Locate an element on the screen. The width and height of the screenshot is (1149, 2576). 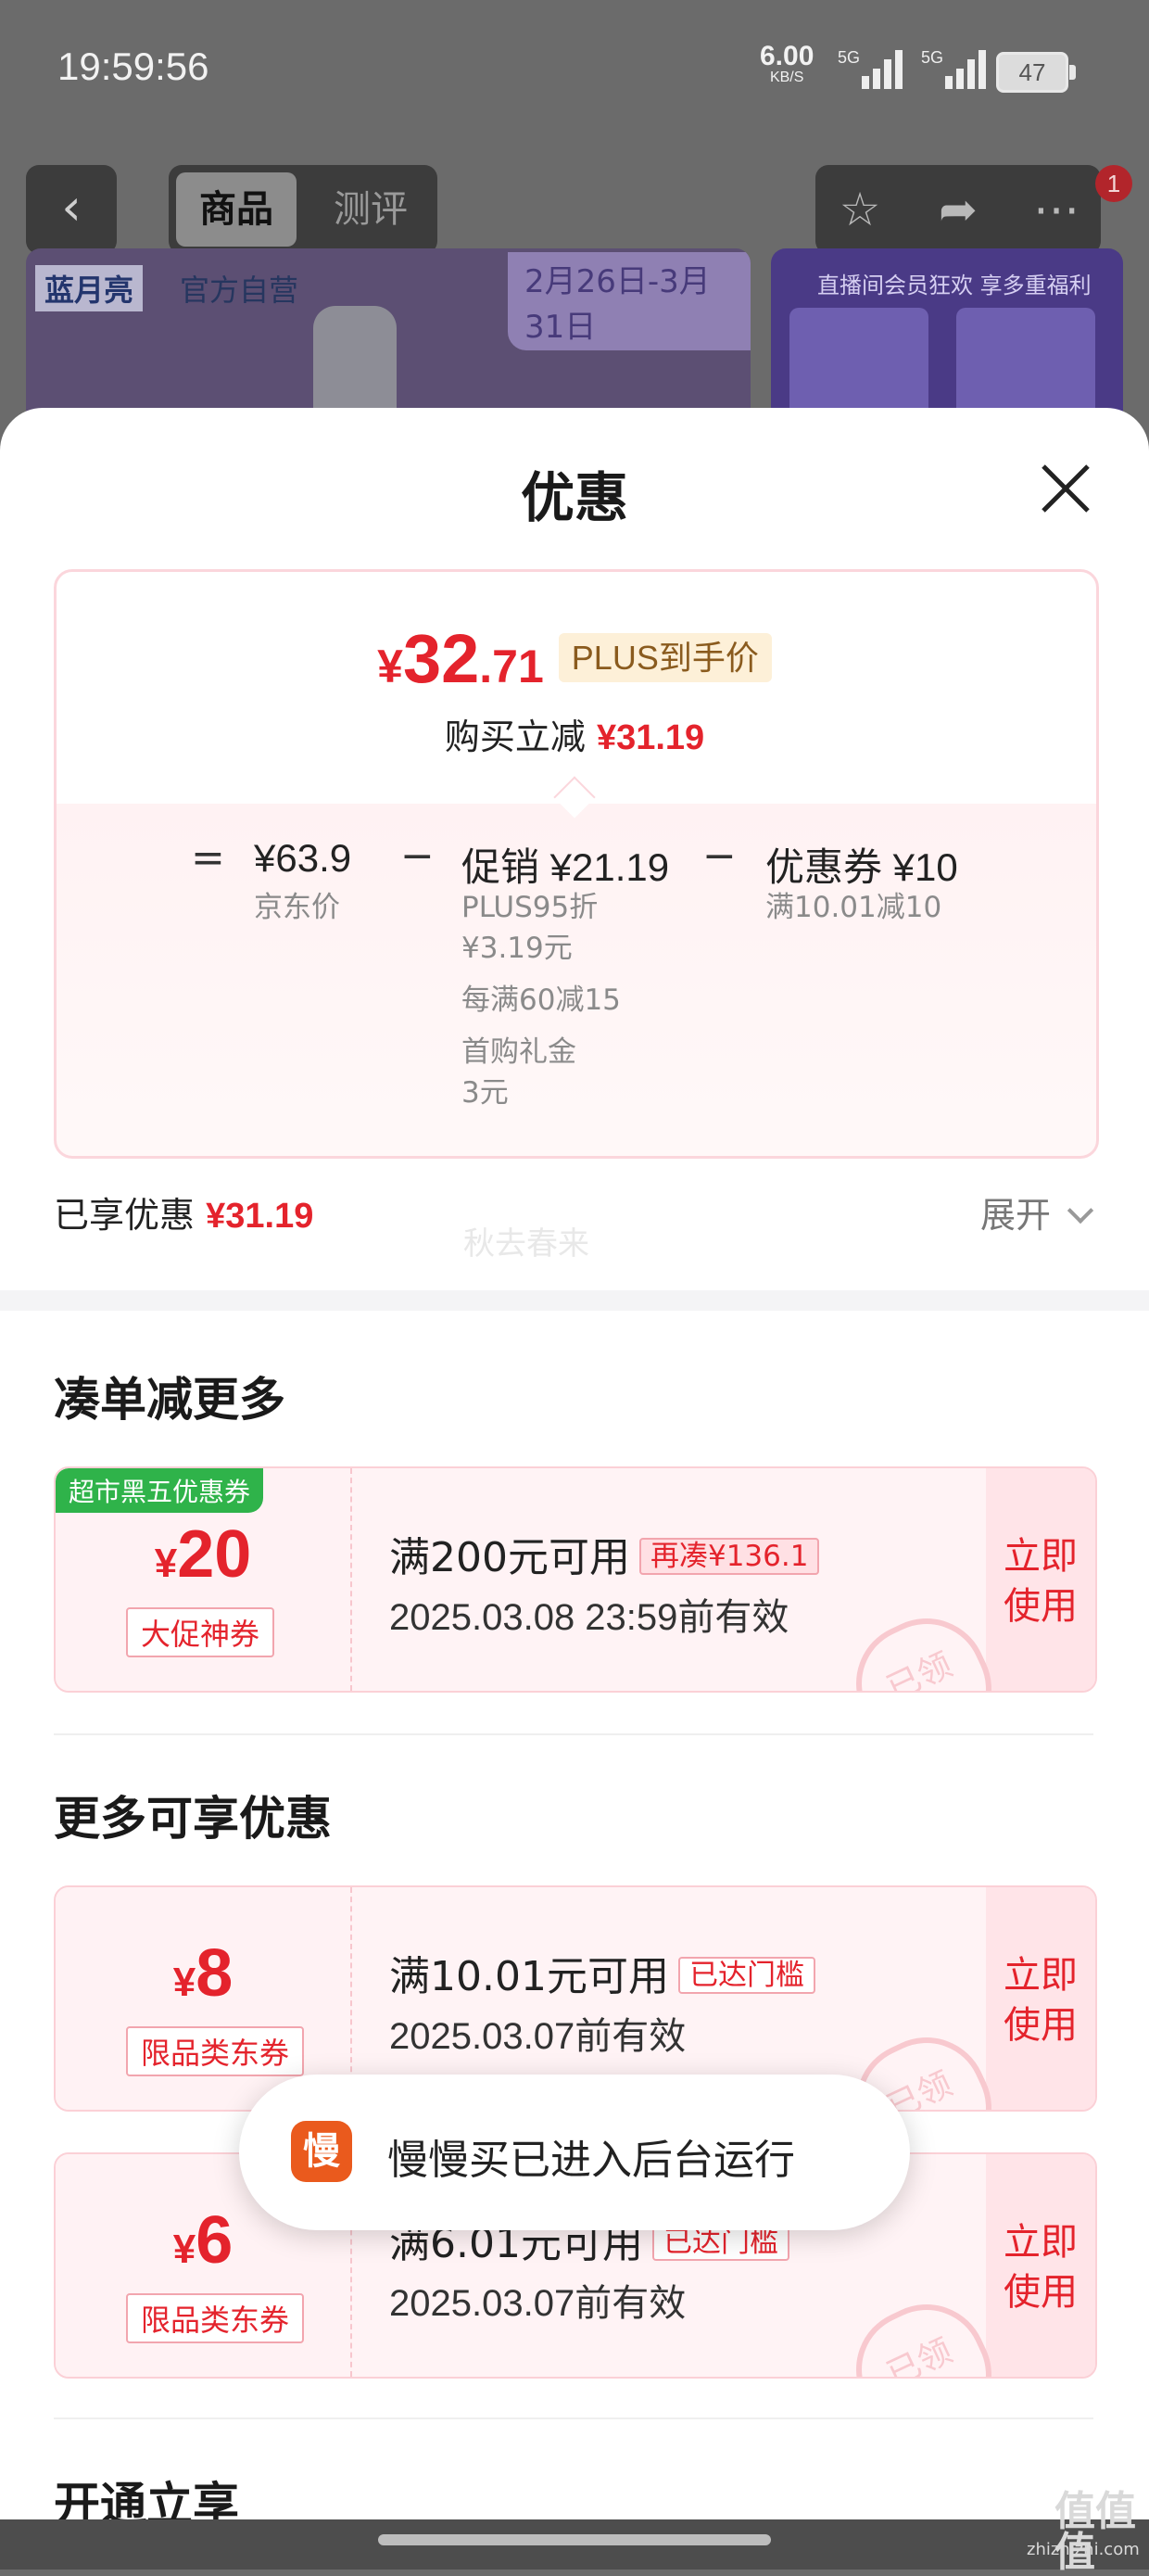
coupon-number: 8 is located at coordinates (215, 1973).